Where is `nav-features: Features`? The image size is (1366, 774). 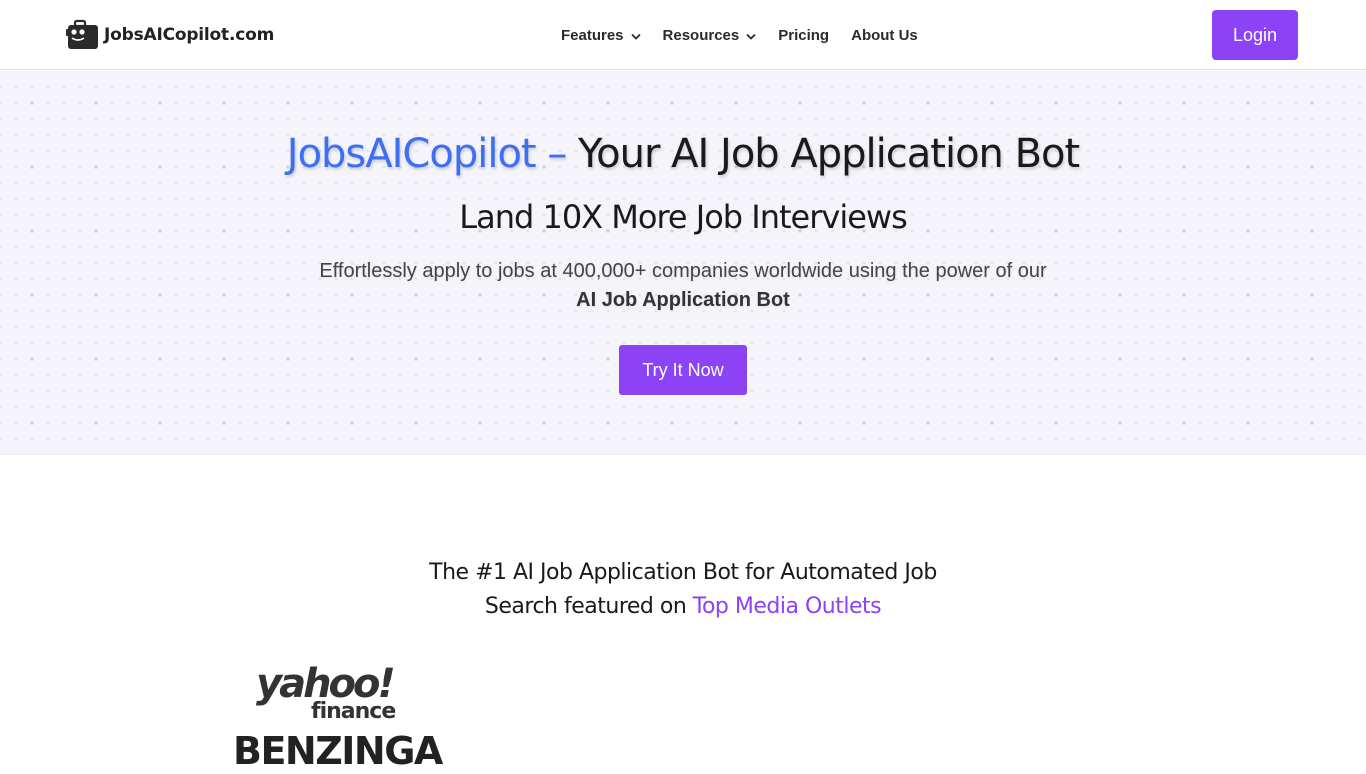 nav-features: Features is located at coordinates (601, 35).